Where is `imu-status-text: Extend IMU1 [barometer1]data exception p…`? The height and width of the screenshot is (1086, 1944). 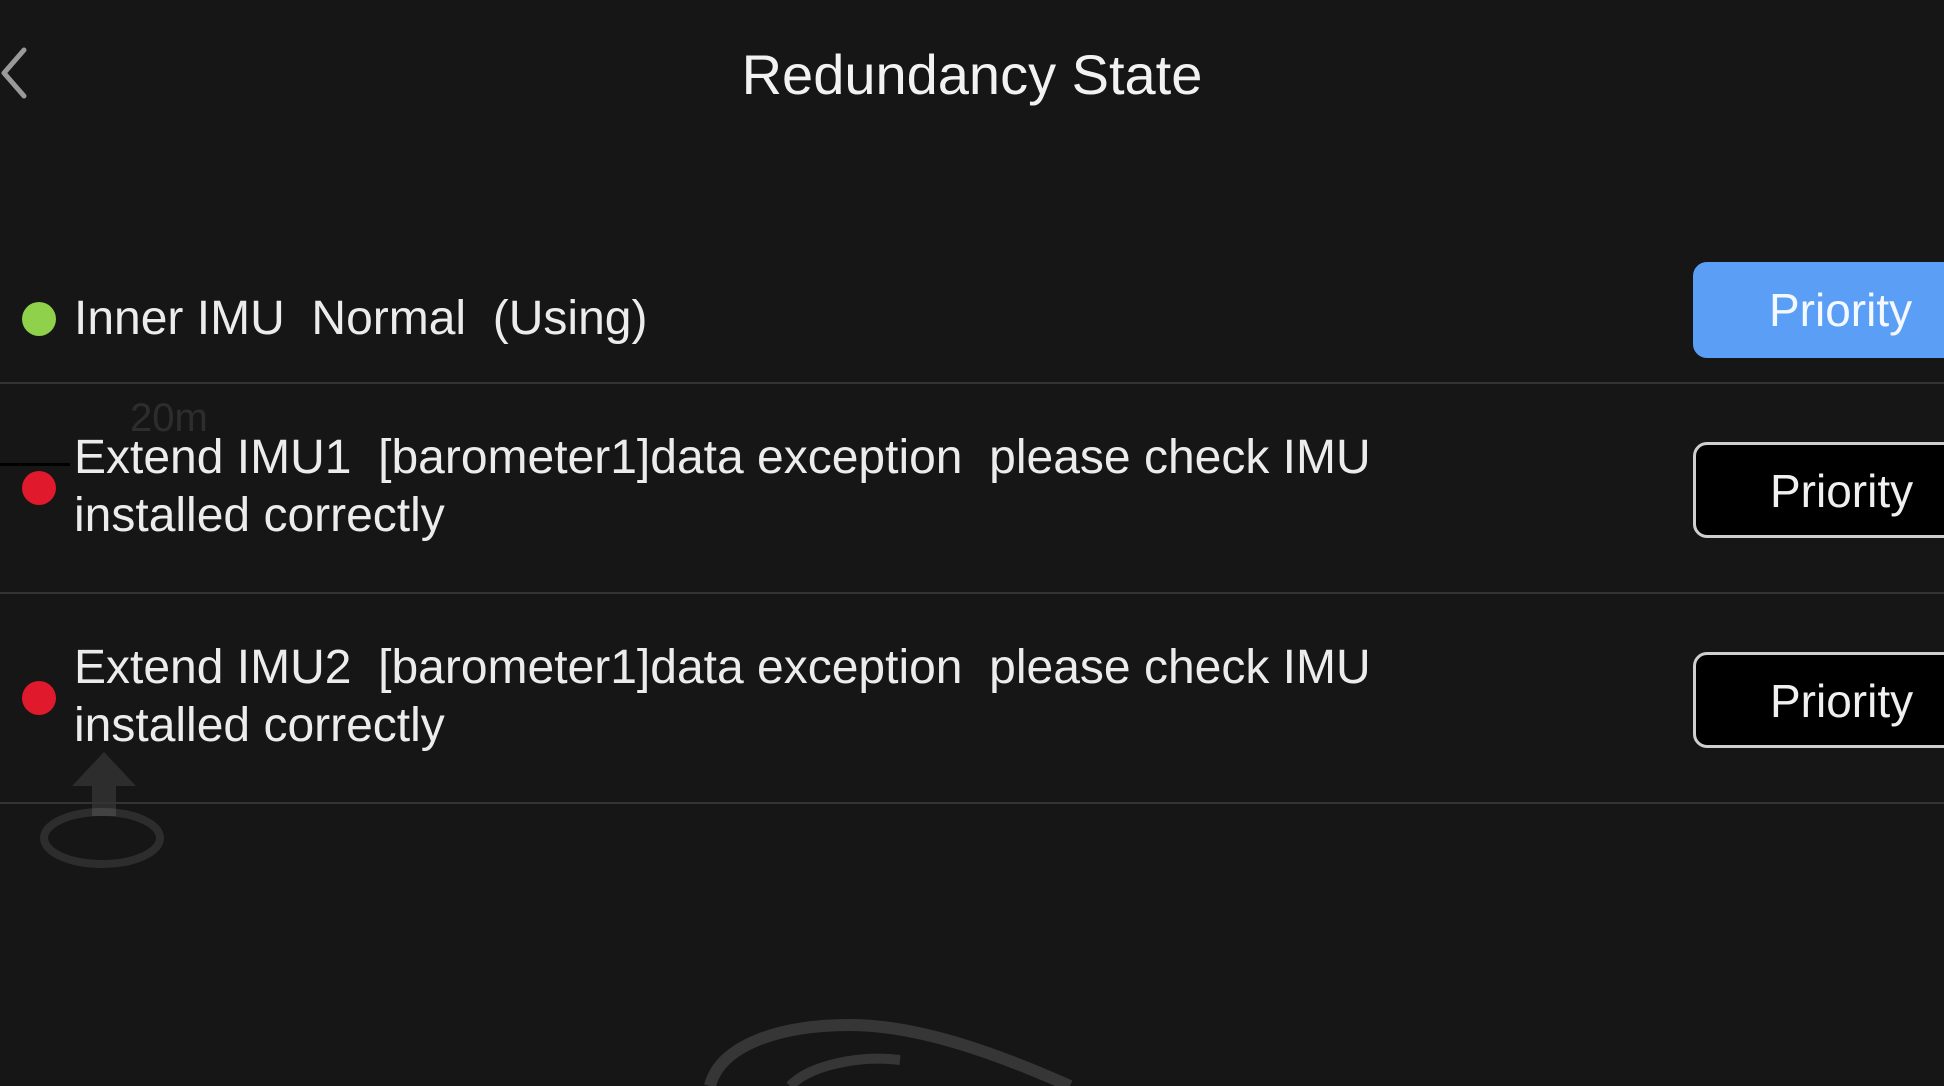
imu-status-text: Extend IMU1 [barometer1]data exception p… is located at coordinates (729, 486).